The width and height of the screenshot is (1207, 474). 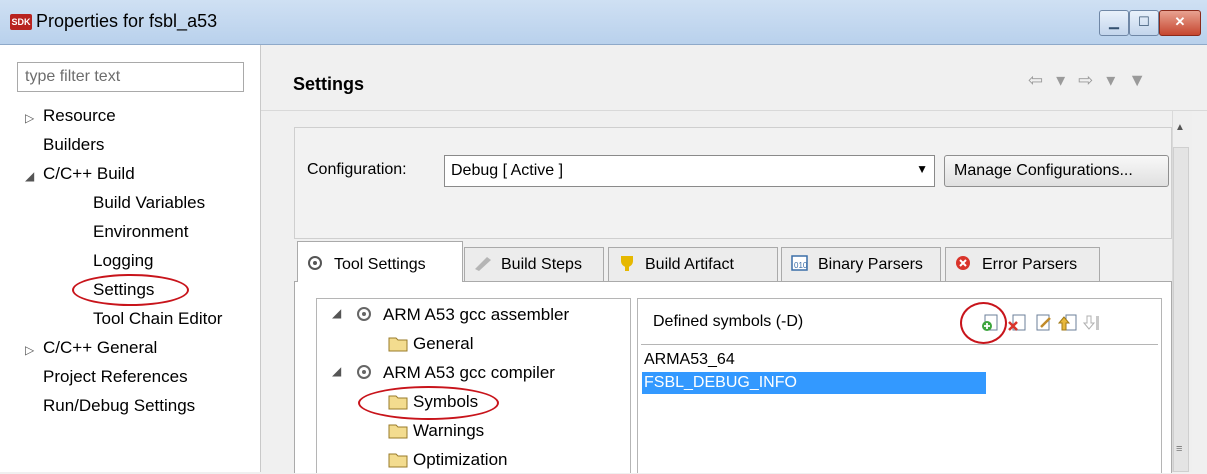 I want to click on nav-item-cpp-general: C/C++ General, so click(x=100, y=347).